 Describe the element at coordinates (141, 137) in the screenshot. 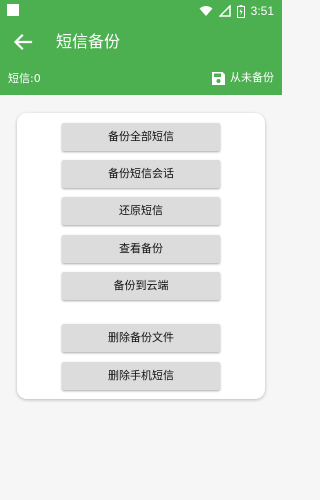

I see `backup-all-sms-button: 备份全部短信` at that location.